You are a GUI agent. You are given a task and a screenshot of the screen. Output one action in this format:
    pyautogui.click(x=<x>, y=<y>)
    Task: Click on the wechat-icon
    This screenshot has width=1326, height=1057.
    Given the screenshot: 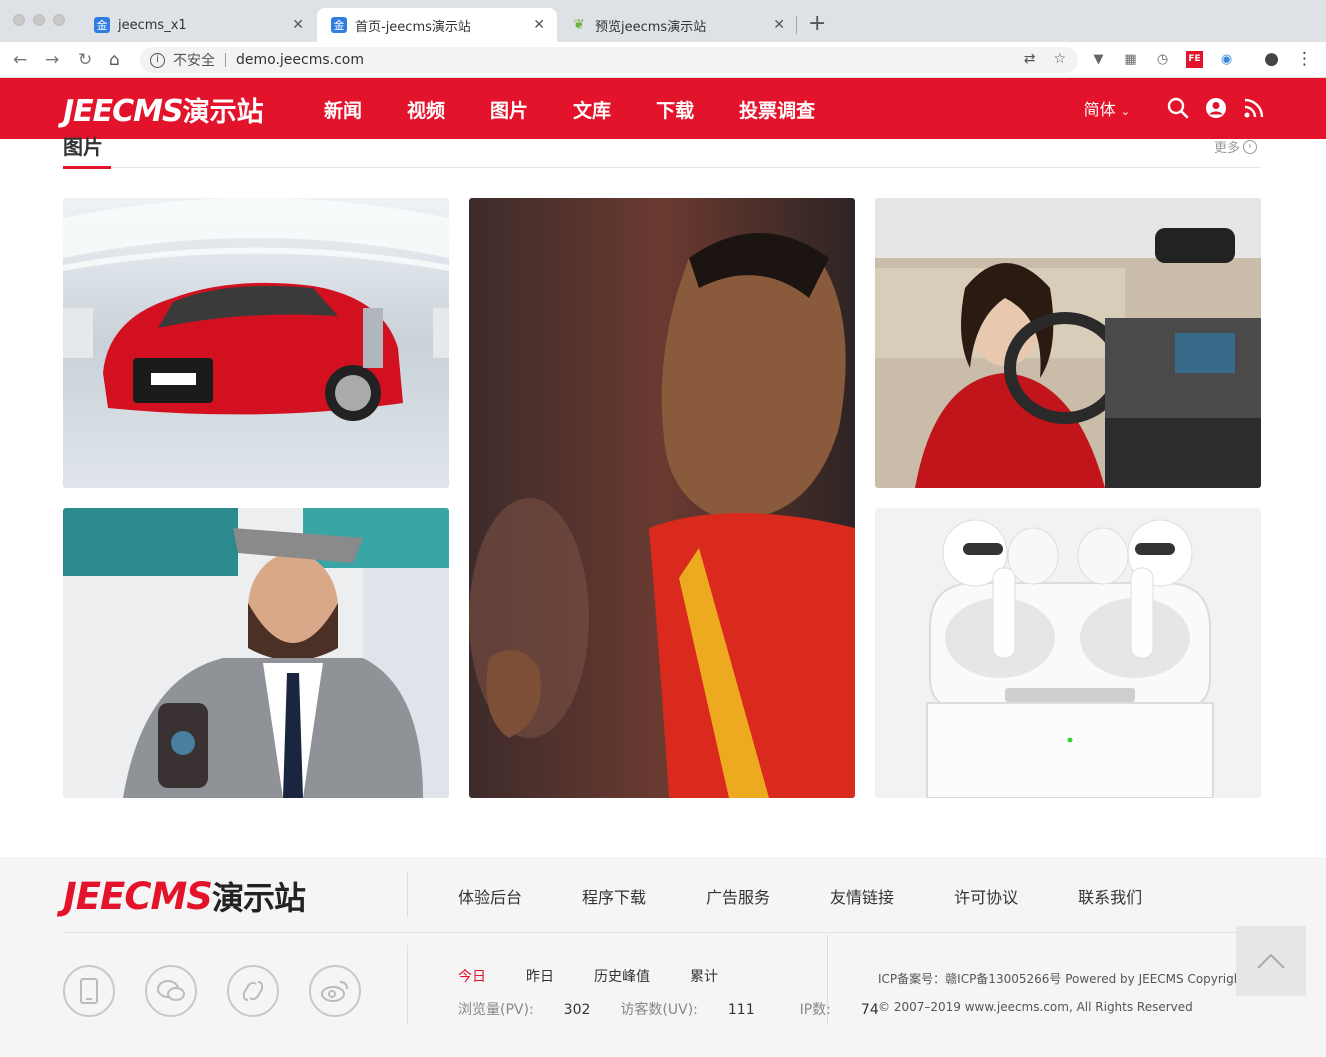 What is the action you would take?
    pyautogui.click(x=171, y=991)
    